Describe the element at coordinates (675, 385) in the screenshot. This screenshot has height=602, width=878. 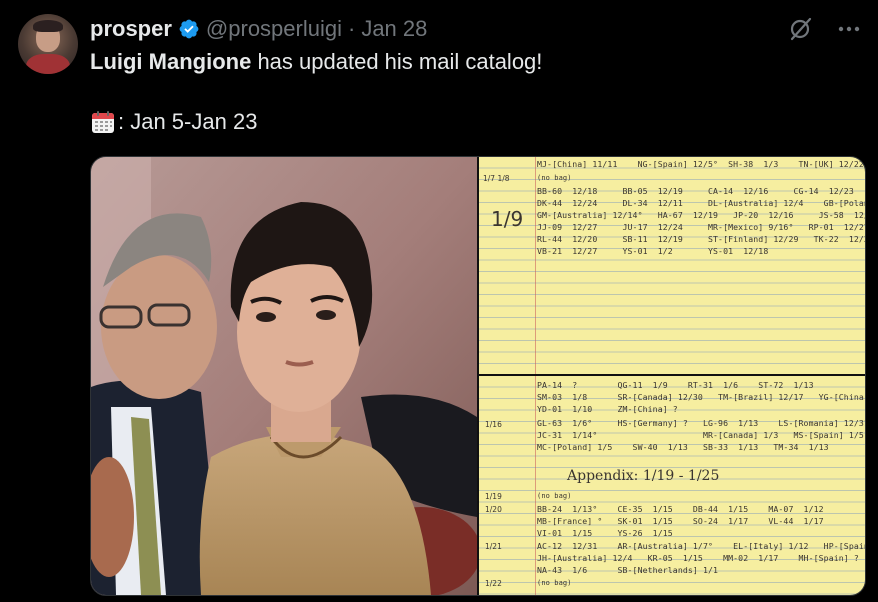
I see `note-line: PA-14 ? QG-11 1/9 RT-31 1/6 ST-72 1/13` at that location.